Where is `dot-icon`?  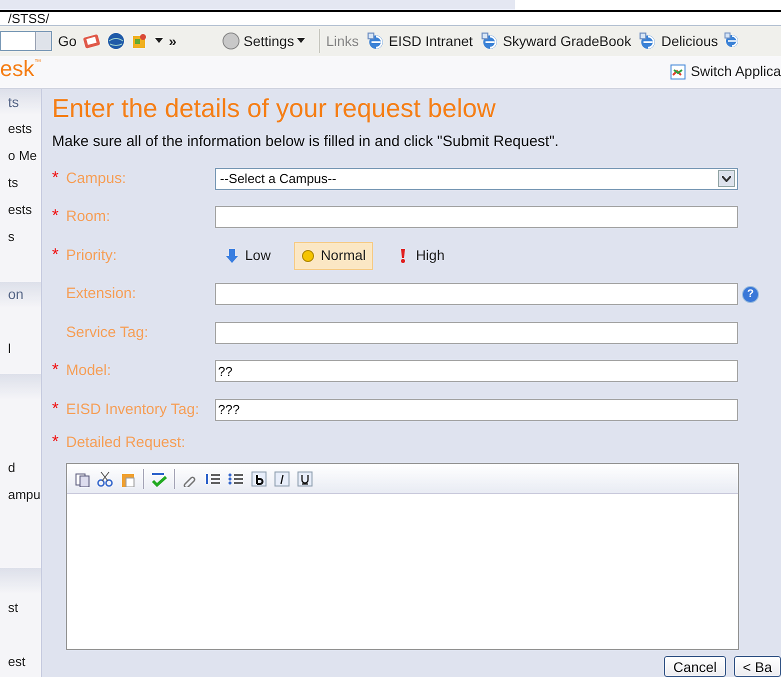
dot-icon is located at coordinates (307, 256).